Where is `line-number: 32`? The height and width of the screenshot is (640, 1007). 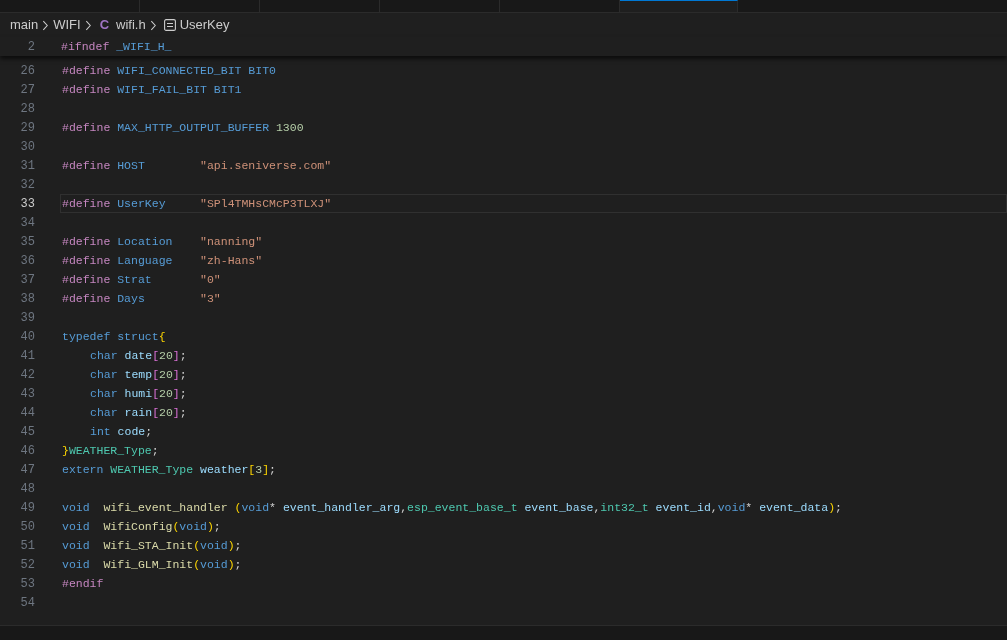
line-number: 32 is located at coordinates (27, 185).